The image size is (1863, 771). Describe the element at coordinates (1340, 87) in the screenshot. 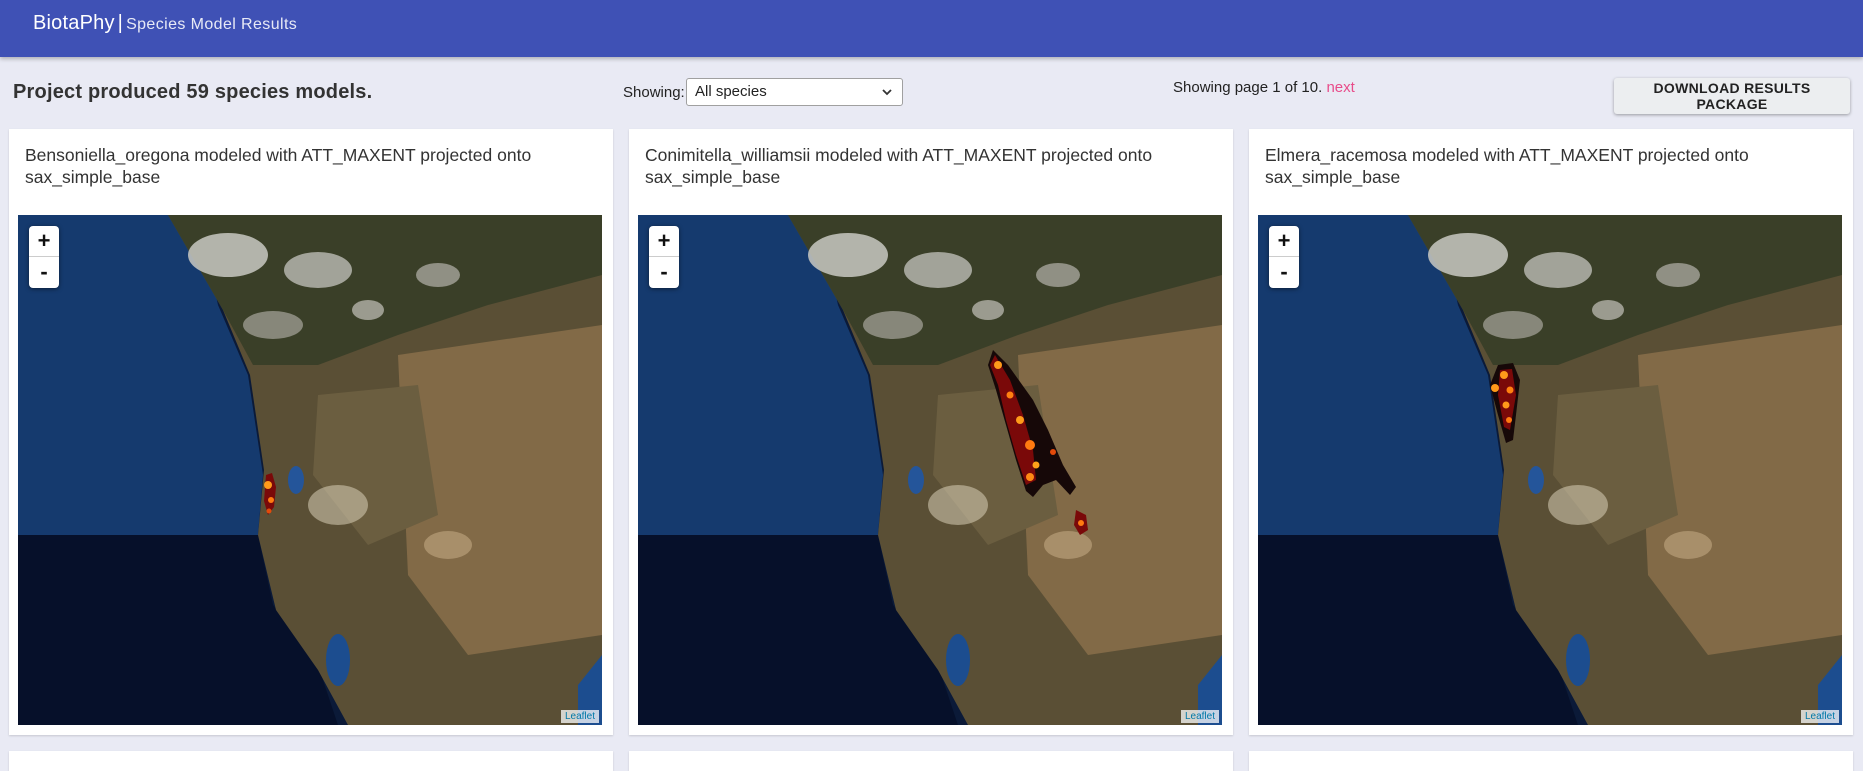

I see `next-page-link: next` at that location.